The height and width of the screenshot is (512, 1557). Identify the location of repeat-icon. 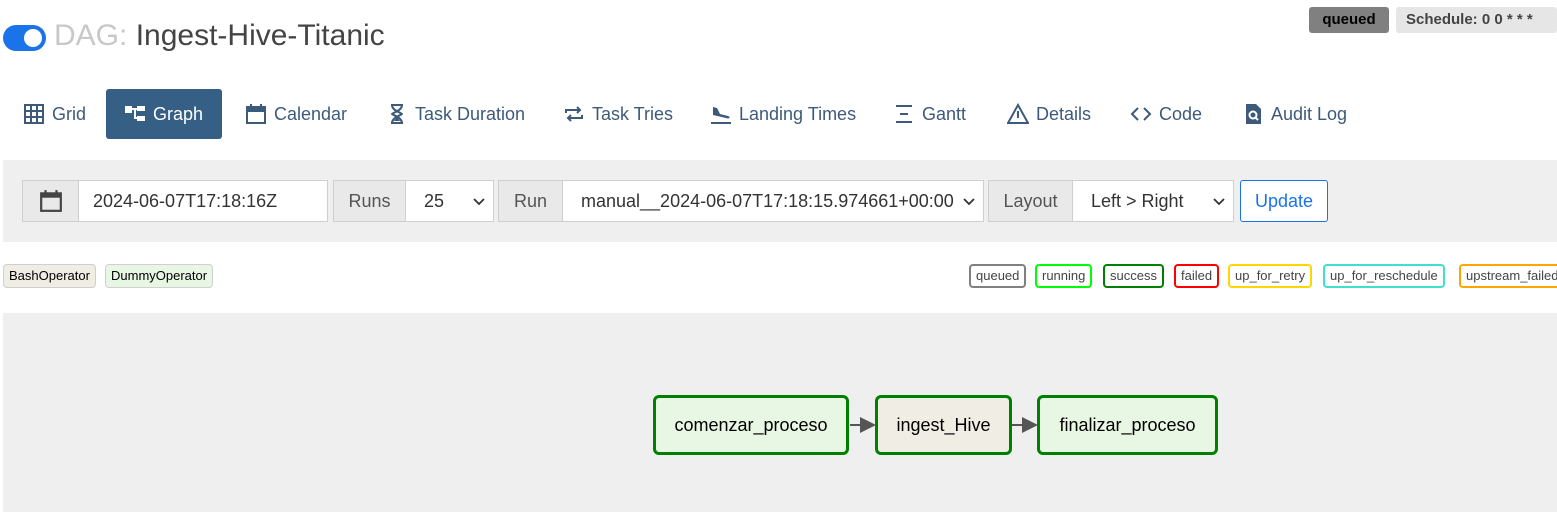
(574, 114).